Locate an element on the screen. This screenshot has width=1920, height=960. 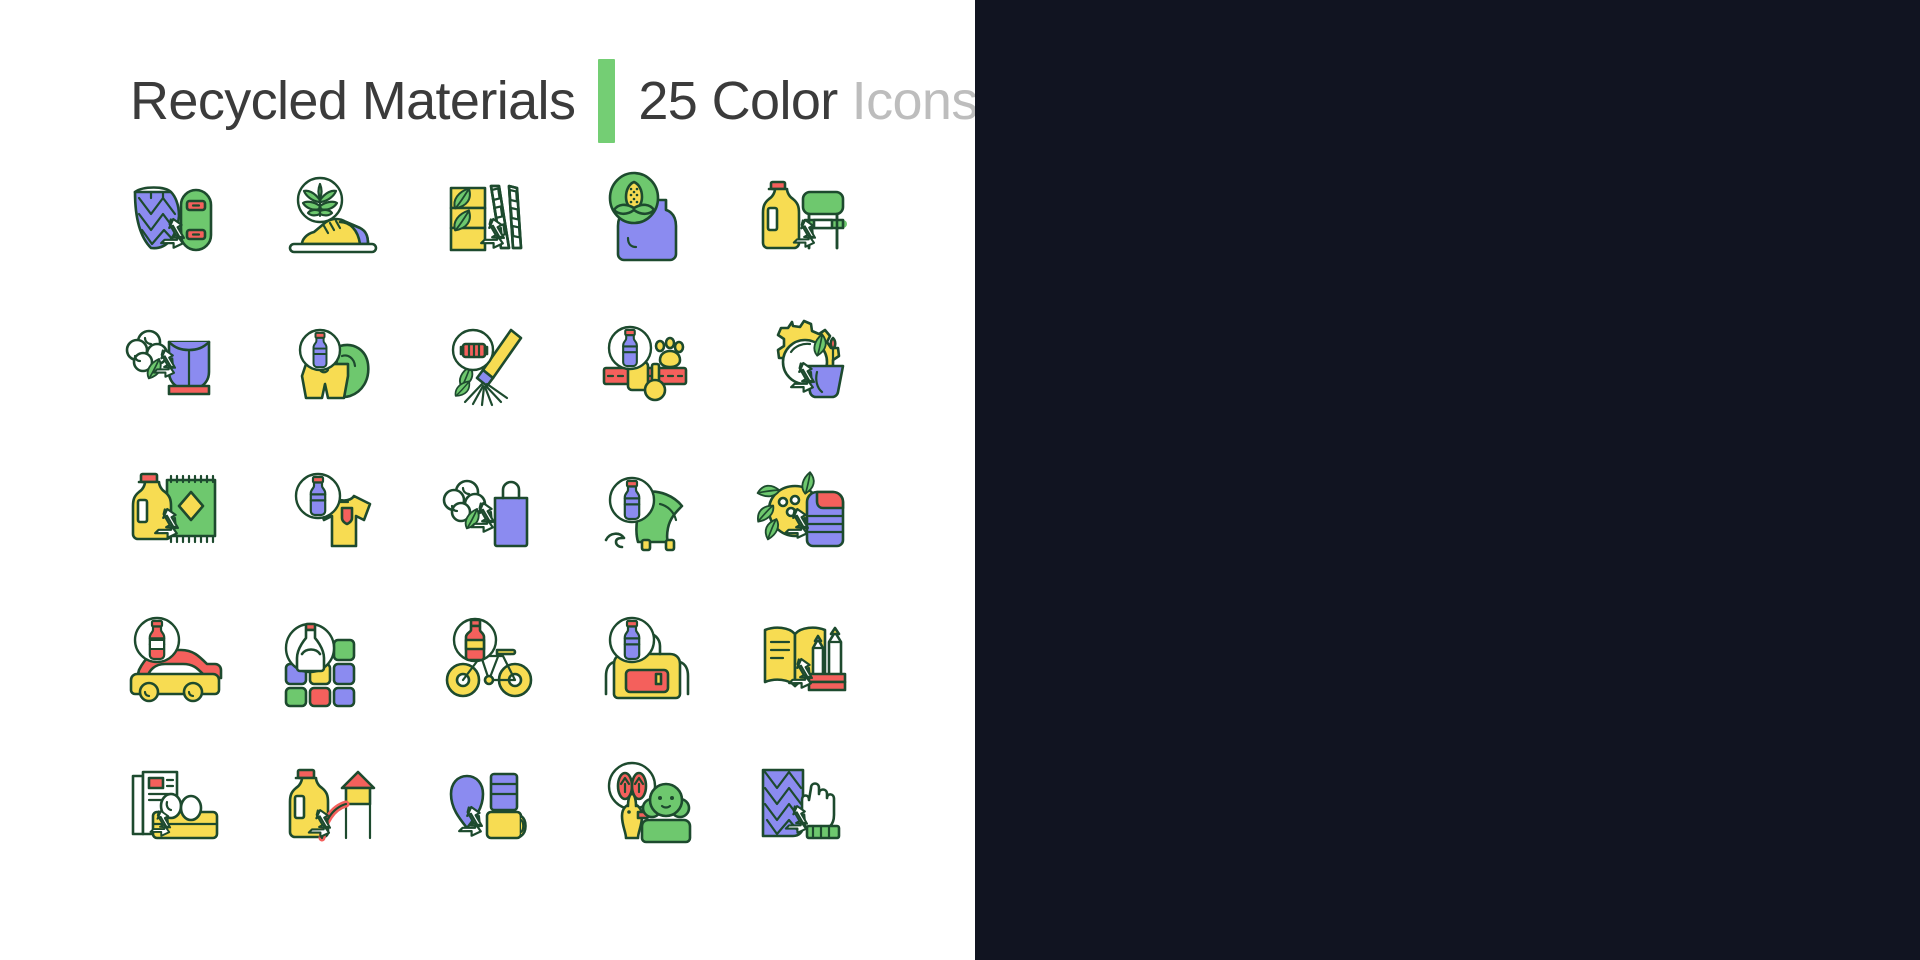
gear-planter-pot-icon-artwork is located at coordinates (810, 358).